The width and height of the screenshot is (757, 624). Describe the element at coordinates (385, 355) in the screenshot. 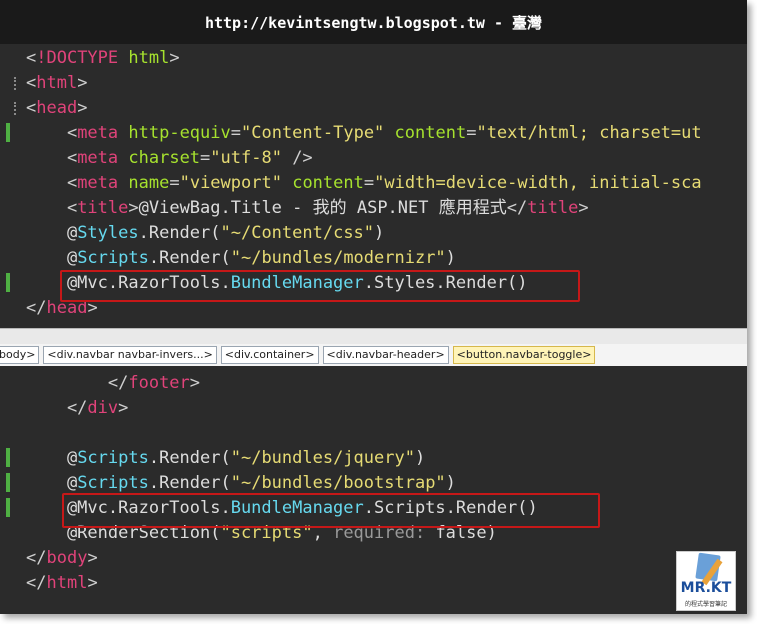

I see `breadcrumb-item: <div.navbar-header>` at that location.